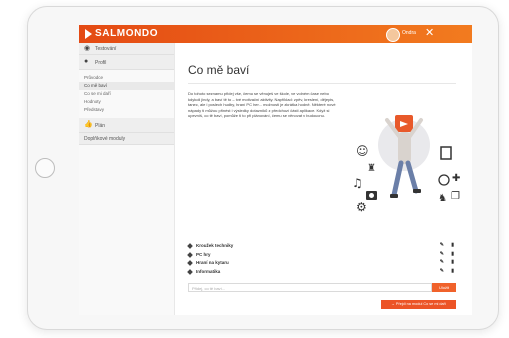 The width and height of the screenshot is (509, 338). I want to click on page-title: Co mě baví, so click(219, 70).